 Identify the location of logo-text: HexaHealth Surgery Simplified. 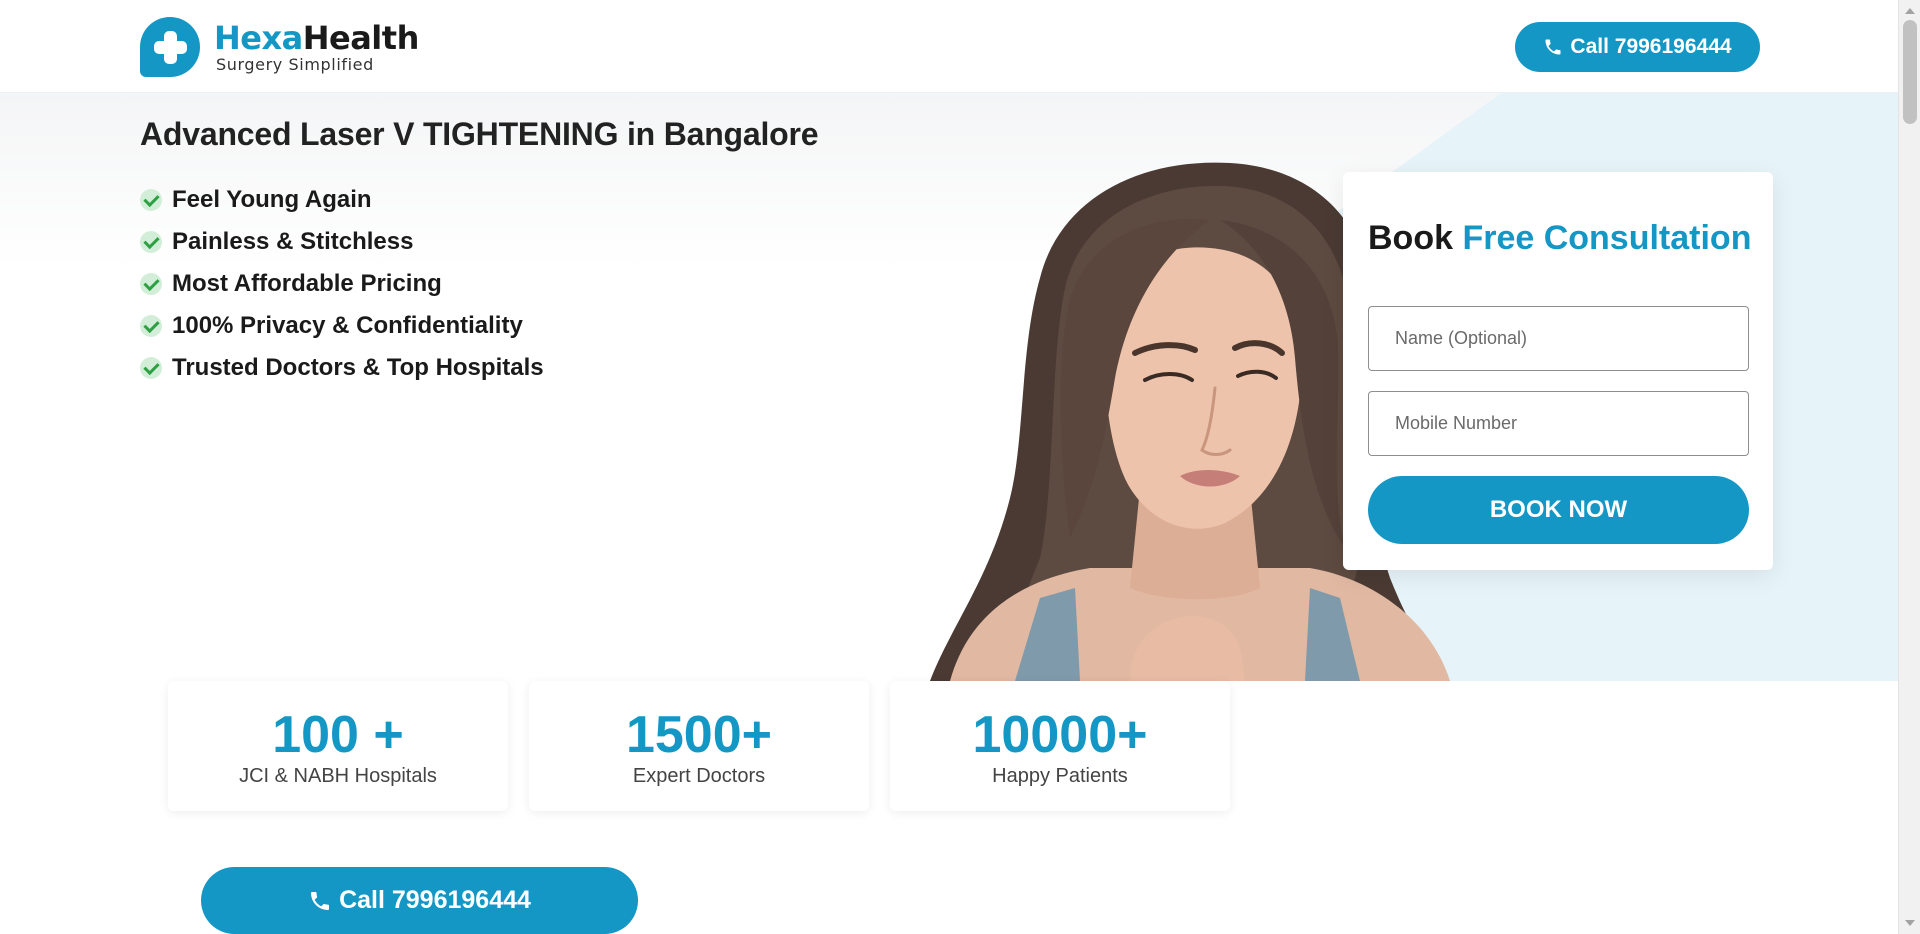
(316, 47).